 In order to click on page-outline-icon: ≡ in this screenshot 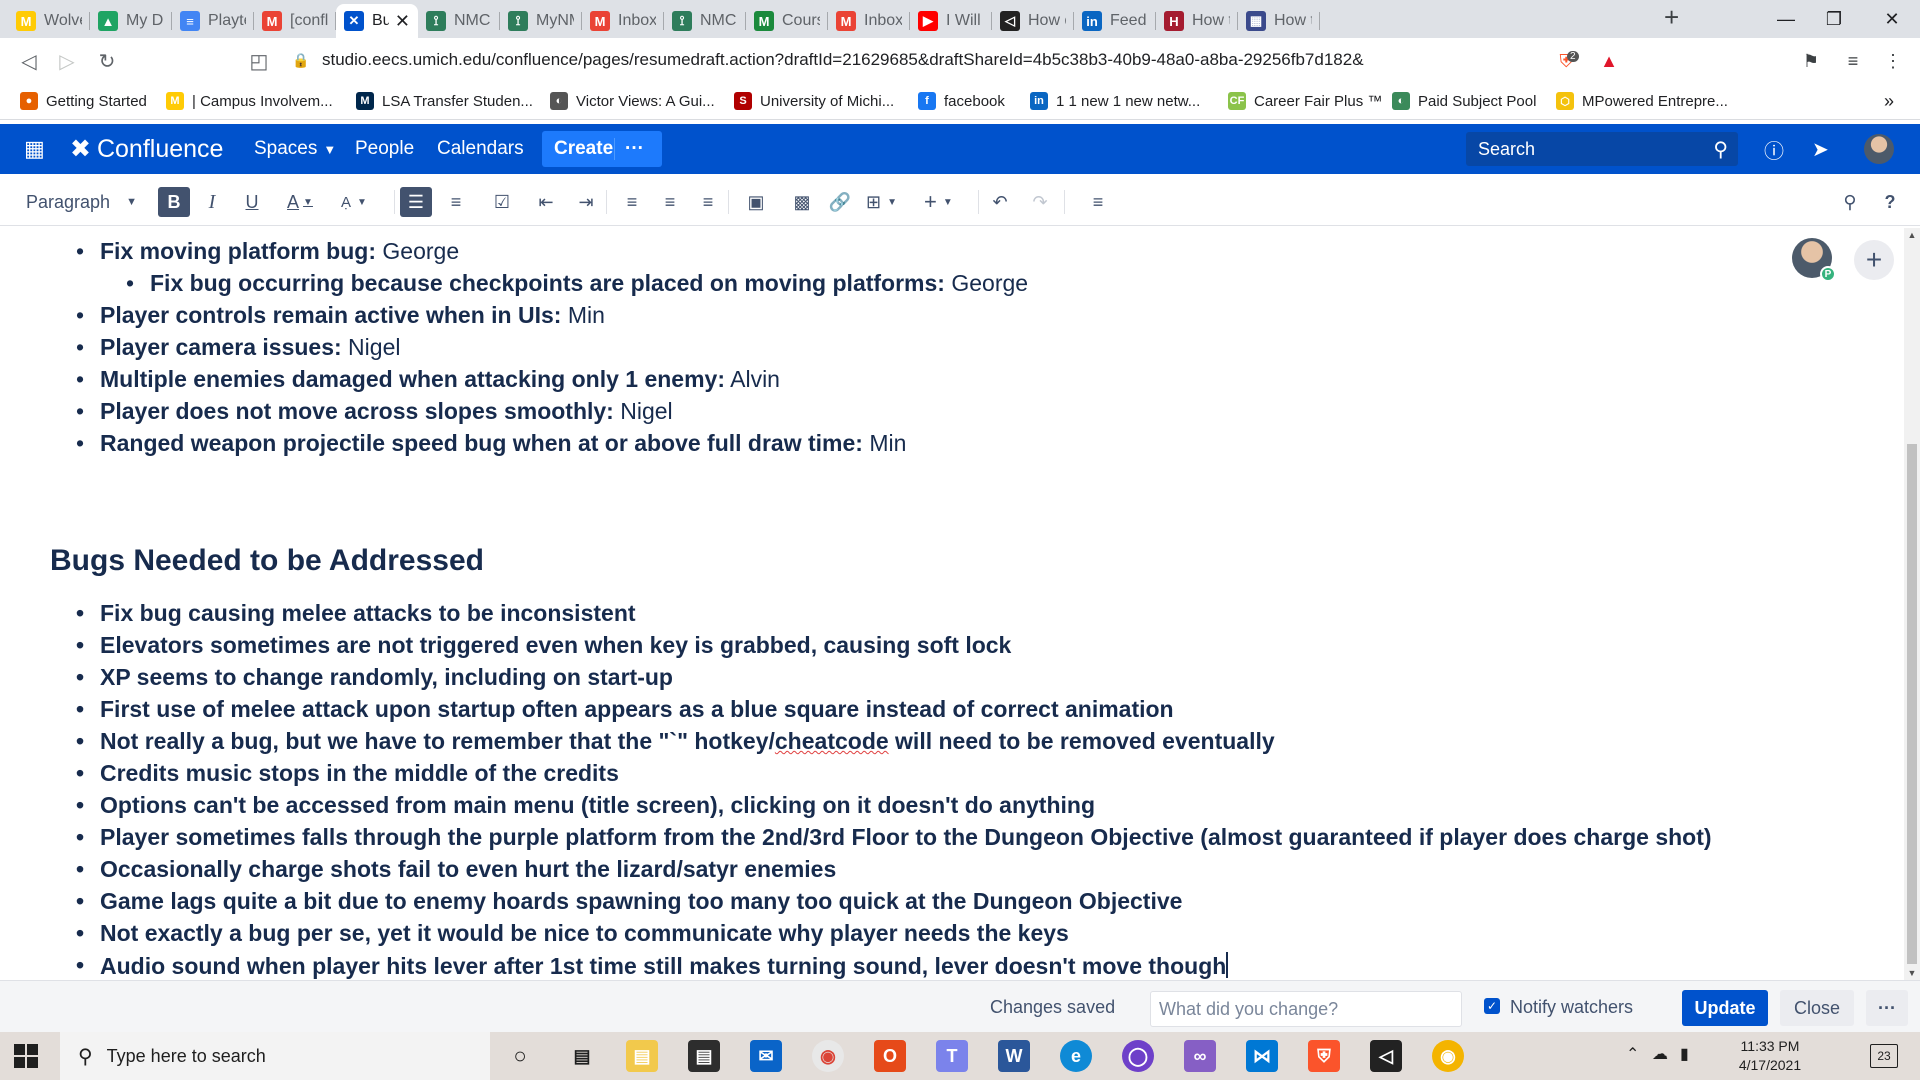, I will do `click(1098, 202)`.